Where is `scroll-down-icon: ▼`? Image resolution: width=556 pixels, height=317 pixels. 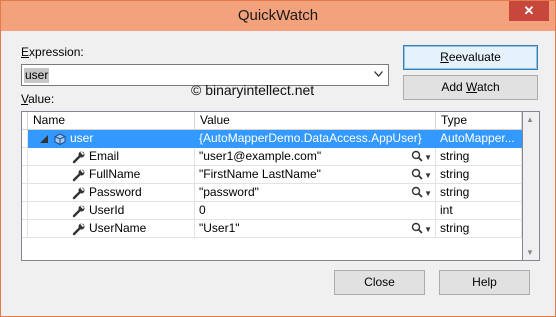 scroll-down-icon: ▼ is located at coordinates (530, 252).